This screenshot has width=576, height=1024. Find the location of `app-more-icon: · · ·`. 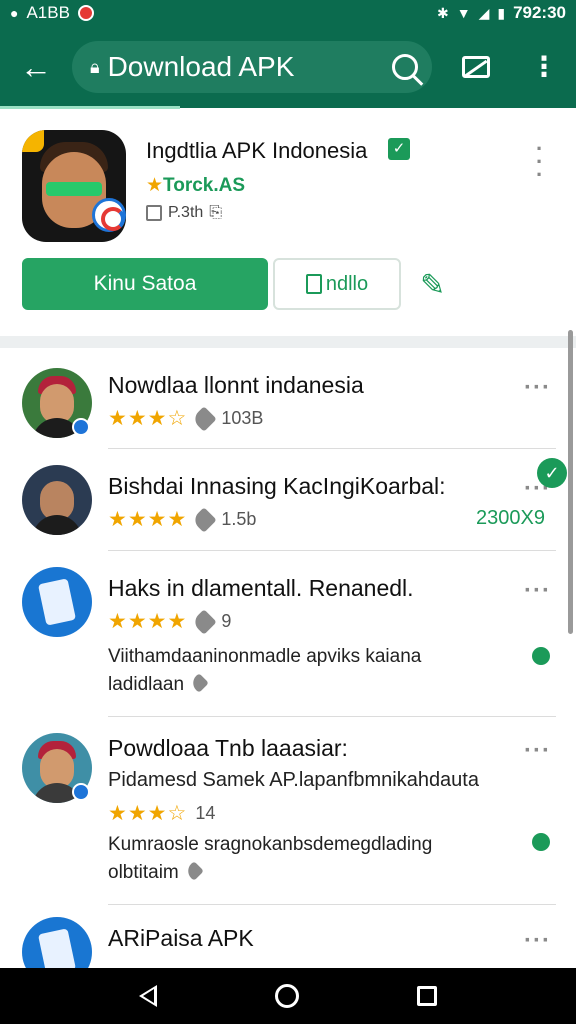

app-more-icon: · · · is located at coordinates (539, 162).